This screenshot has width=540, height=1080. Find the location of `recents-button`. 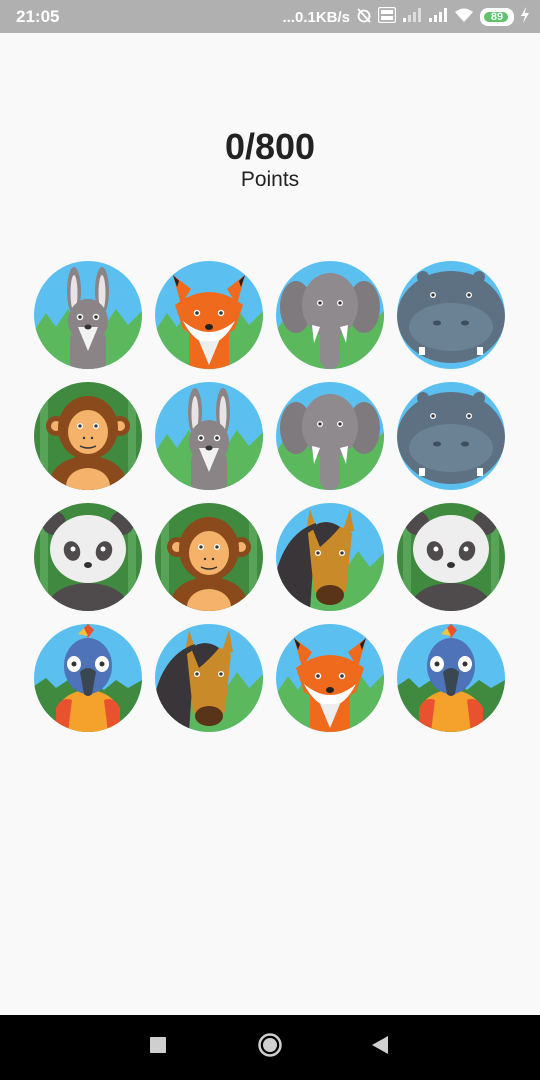

recents-button is located at coordinates (158, 1047).